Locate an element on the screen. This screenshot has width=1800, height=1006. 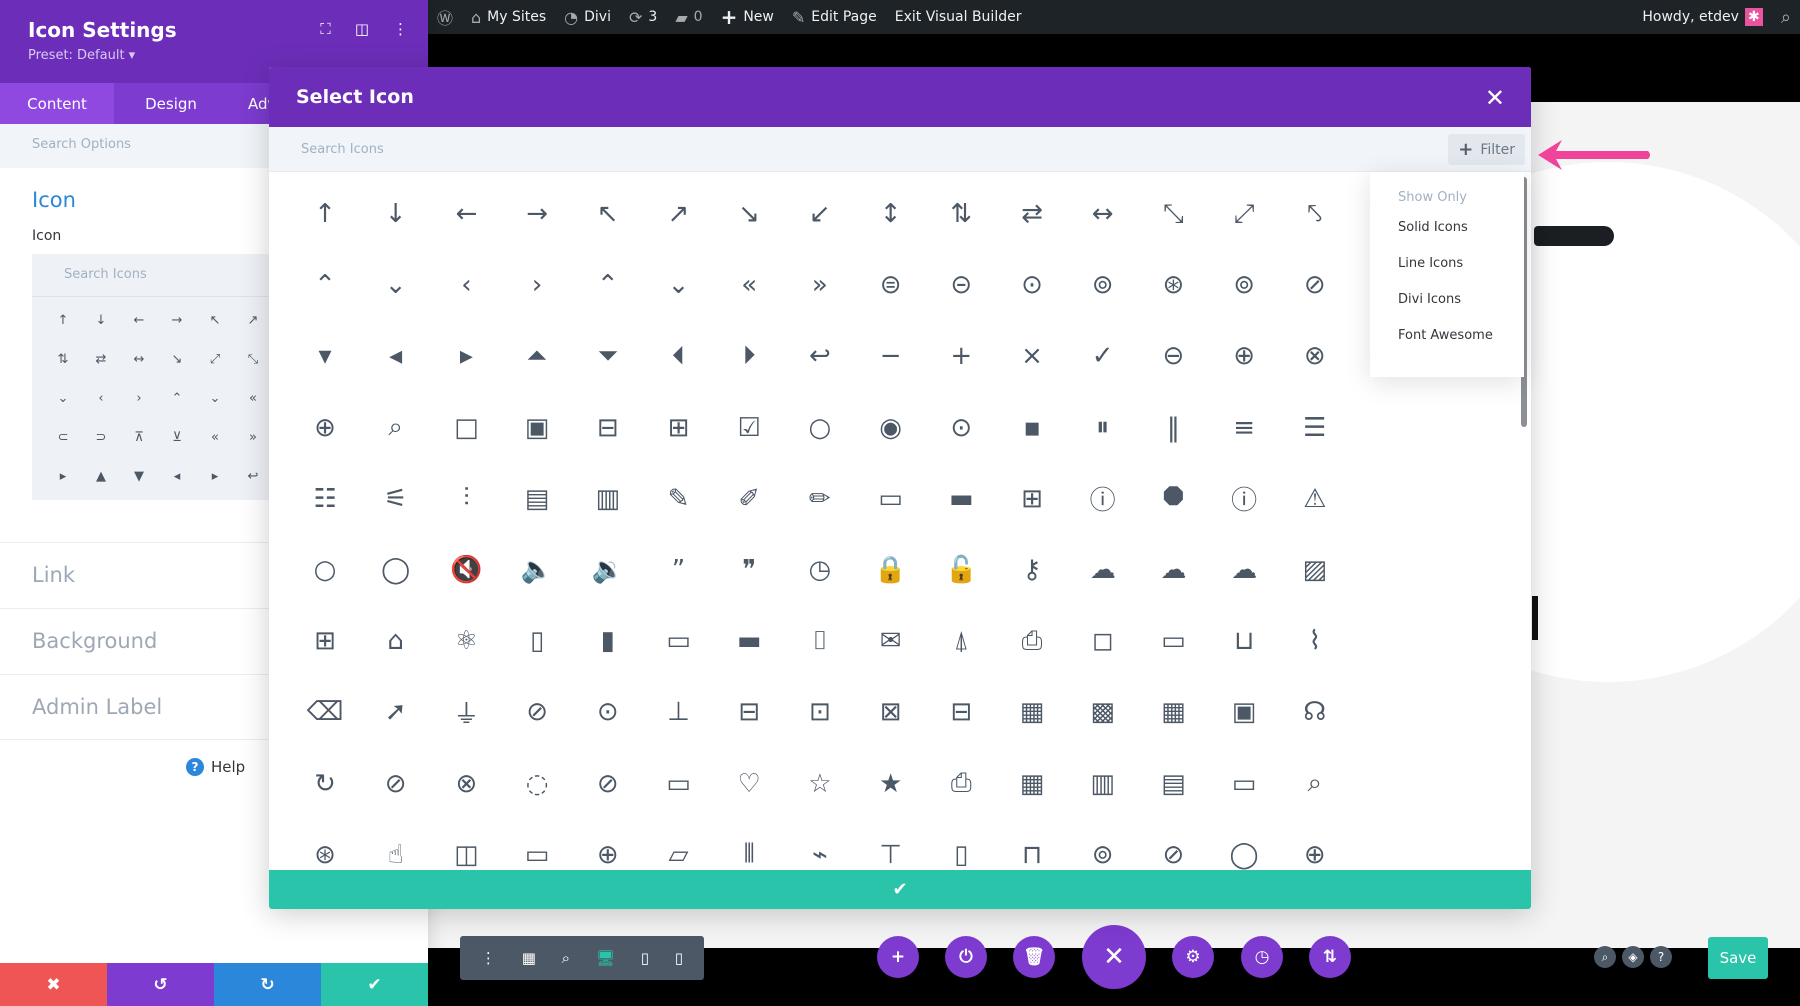
table-icon: ▦ is located at coordinates (1173, 712).